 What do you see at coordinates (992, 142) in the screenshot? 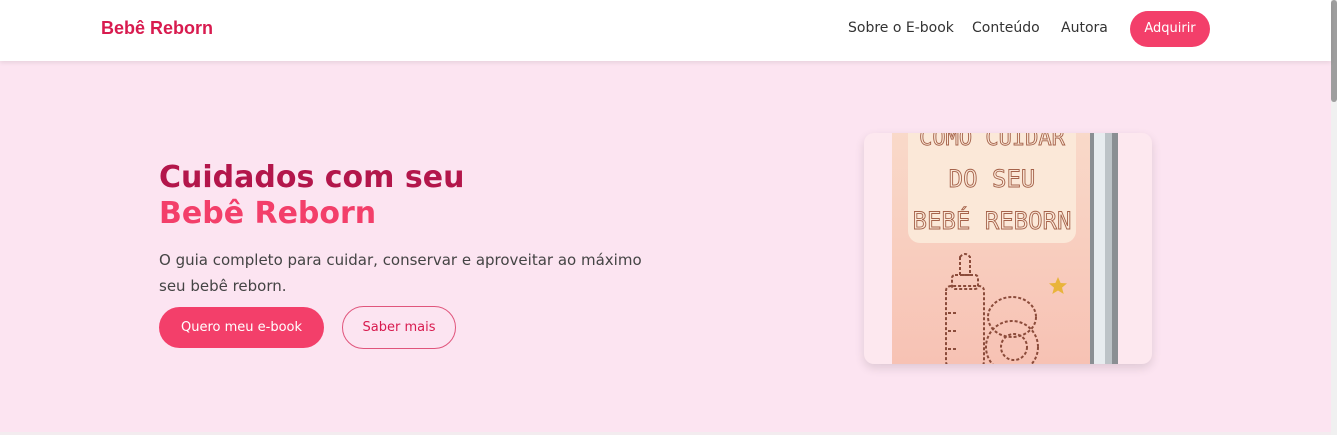
I see `cover-title-line1: COMO CUIDAR` at bounding box center [992, 142].